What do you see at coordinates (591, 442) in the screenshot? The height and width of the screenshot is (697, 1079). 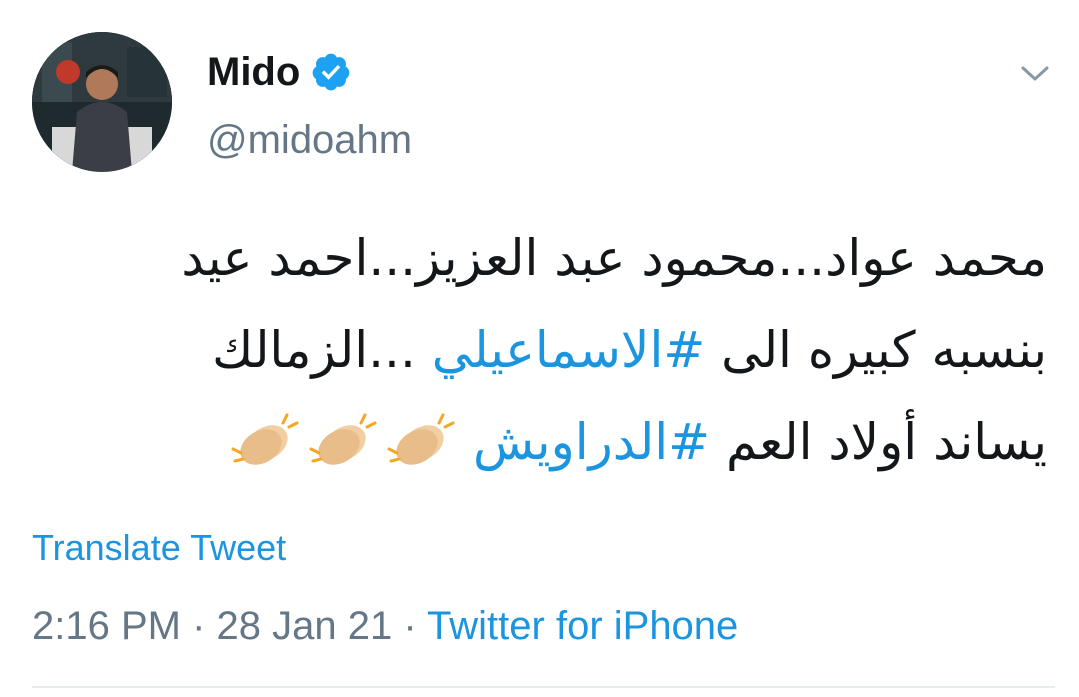 I see `hashtag-link: #الدراويش` at bounding box center [591, 442].